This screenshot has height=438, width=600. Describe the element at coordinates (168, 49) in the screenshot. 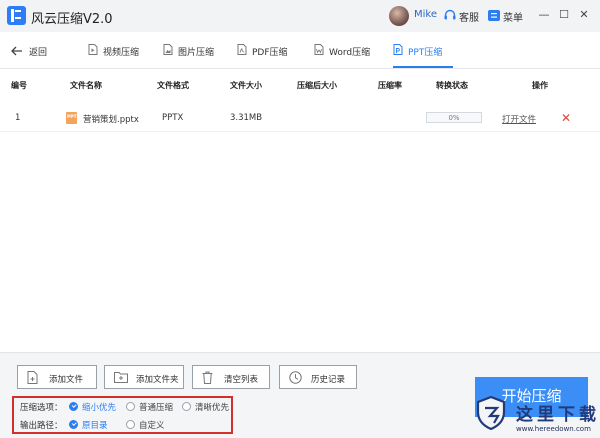

I see `image-file-icon` at that location.